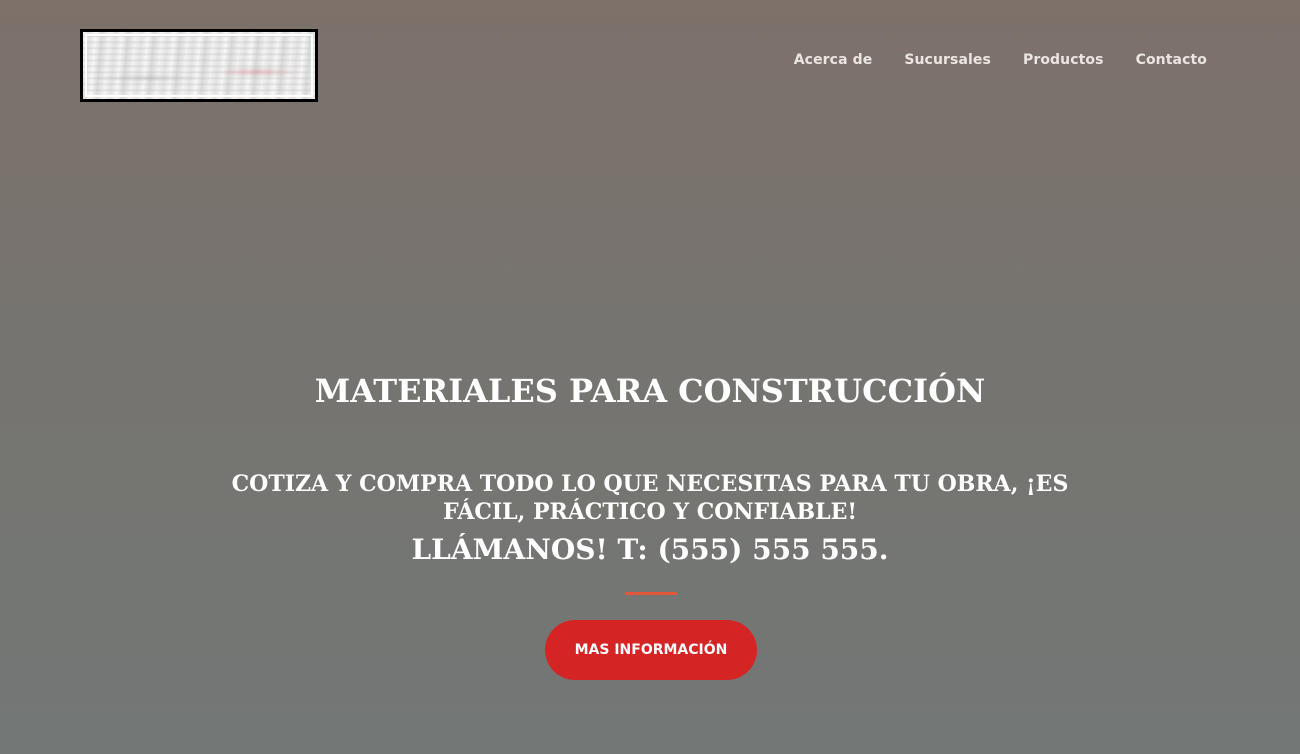 The width and height of the screenshot is (1300, 754). What do you see at coordinates (650, 391) in the screenshot?
I see `hero-title: MATERIALES PARA CONSTRUCCIÓN` at bounding box center [650, 391].